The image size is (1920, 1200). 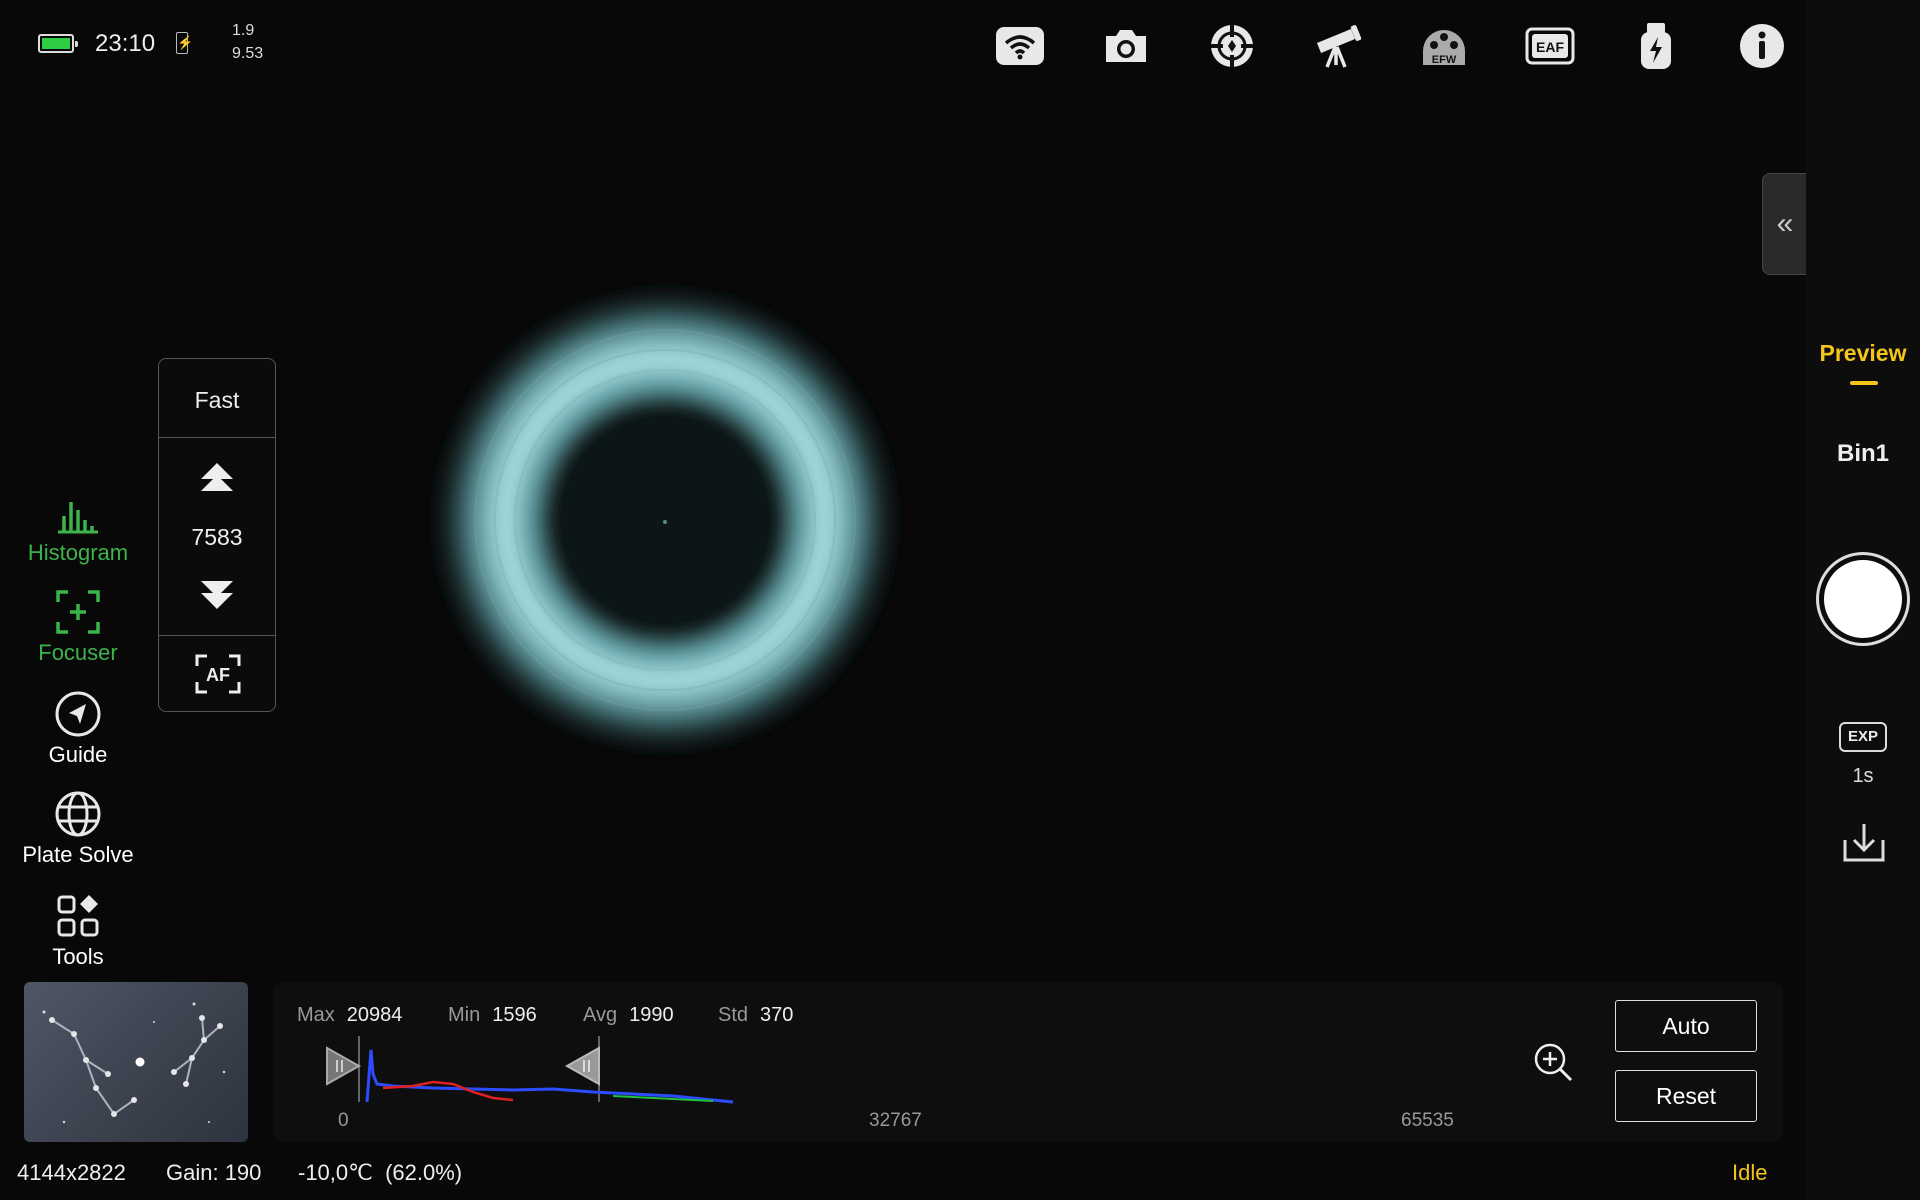 I want to click on focuser-icon, so click(x=78, y=612).